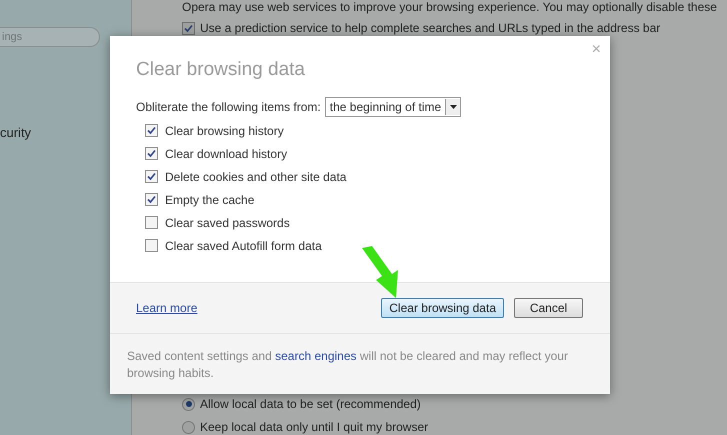 The height and width of the screenshot is (435, 727). What do you see at coordinates (449, 7) in the screenshot?
I see `intro-text: Opera may use web services to improve your browsing experience. You may optionally disable these` at bounding box center [449, 7].